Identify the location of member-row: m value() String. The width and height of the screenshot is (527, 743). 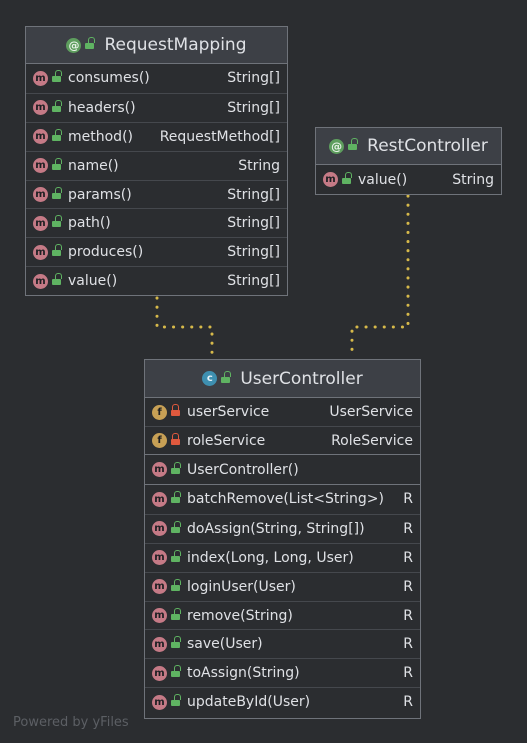
(408, 179).